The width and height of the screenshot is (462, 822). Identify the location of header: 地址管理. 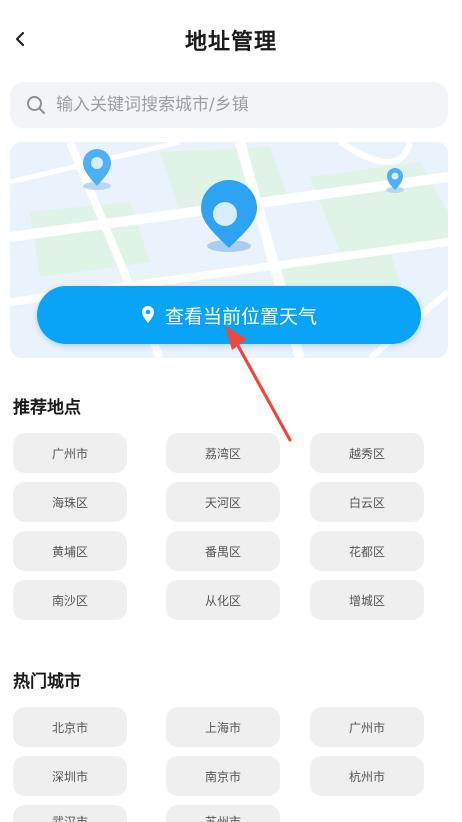
(231, 40).